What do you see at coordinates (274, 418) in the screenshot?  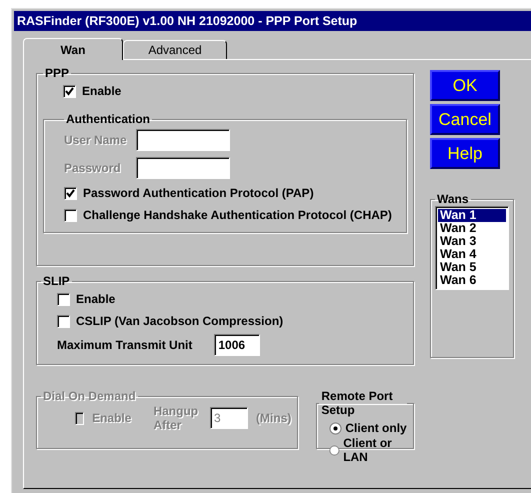 I see `unit-label: (Mins)` at bounding box center [274, 418].